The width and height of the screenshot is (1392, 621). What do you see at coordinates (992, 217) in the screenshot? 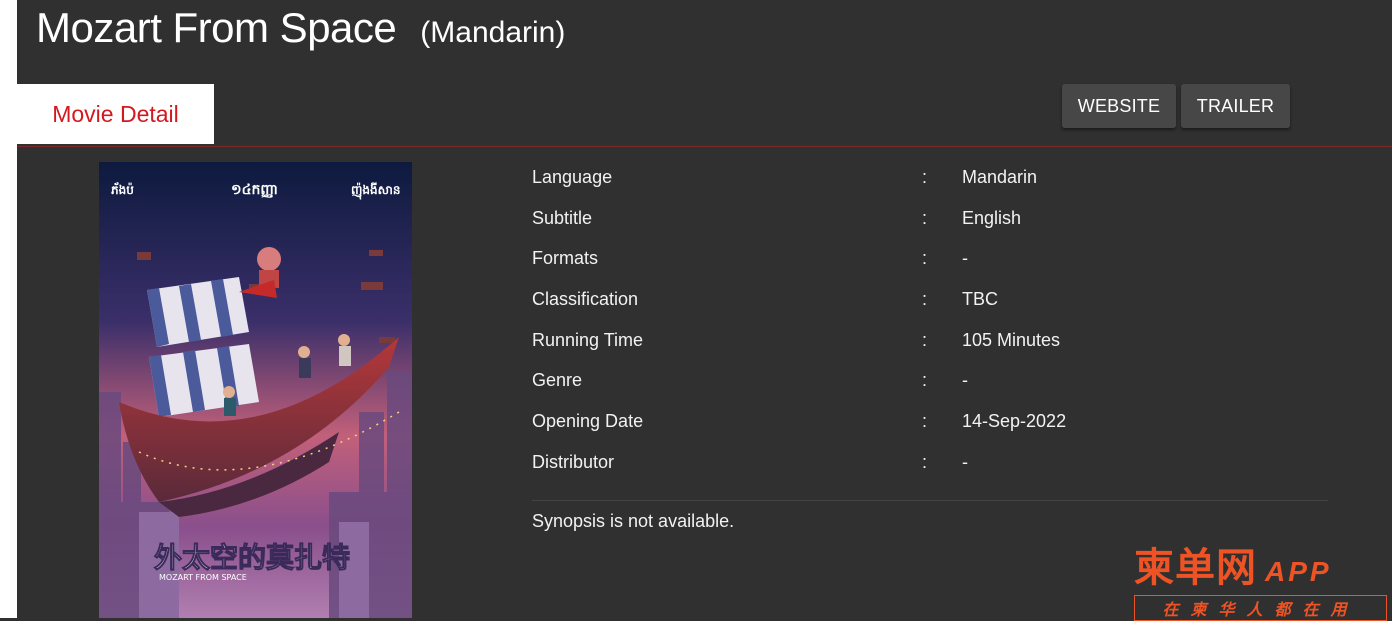
I see `detail-value: English` at bounding box center [992, 217].